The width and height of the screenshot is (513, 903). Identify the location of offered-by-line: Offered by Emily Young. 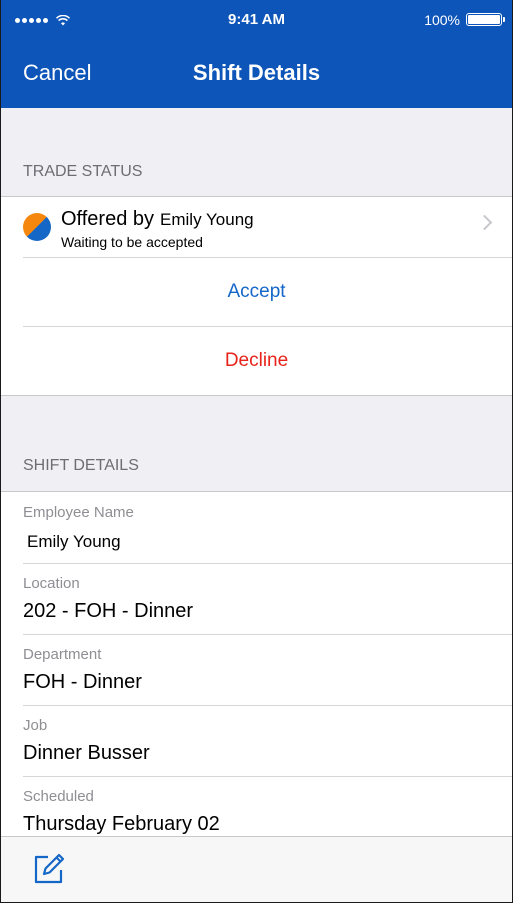
(157, 219).